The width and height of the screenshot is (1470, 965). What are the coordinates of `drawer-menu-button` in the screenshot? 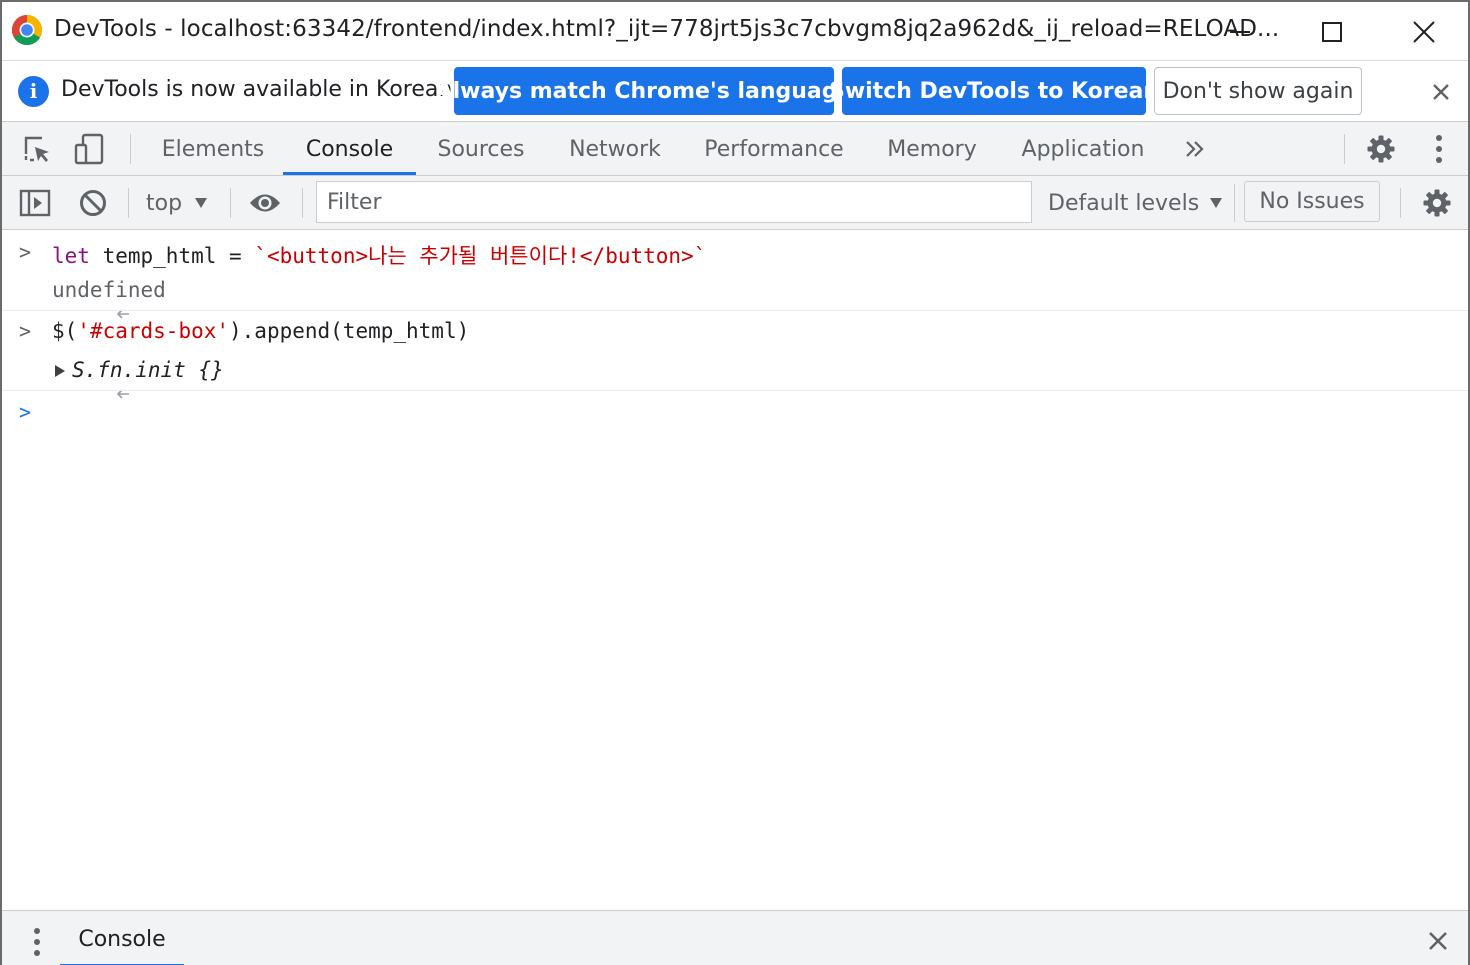 It's located at (37, 942).